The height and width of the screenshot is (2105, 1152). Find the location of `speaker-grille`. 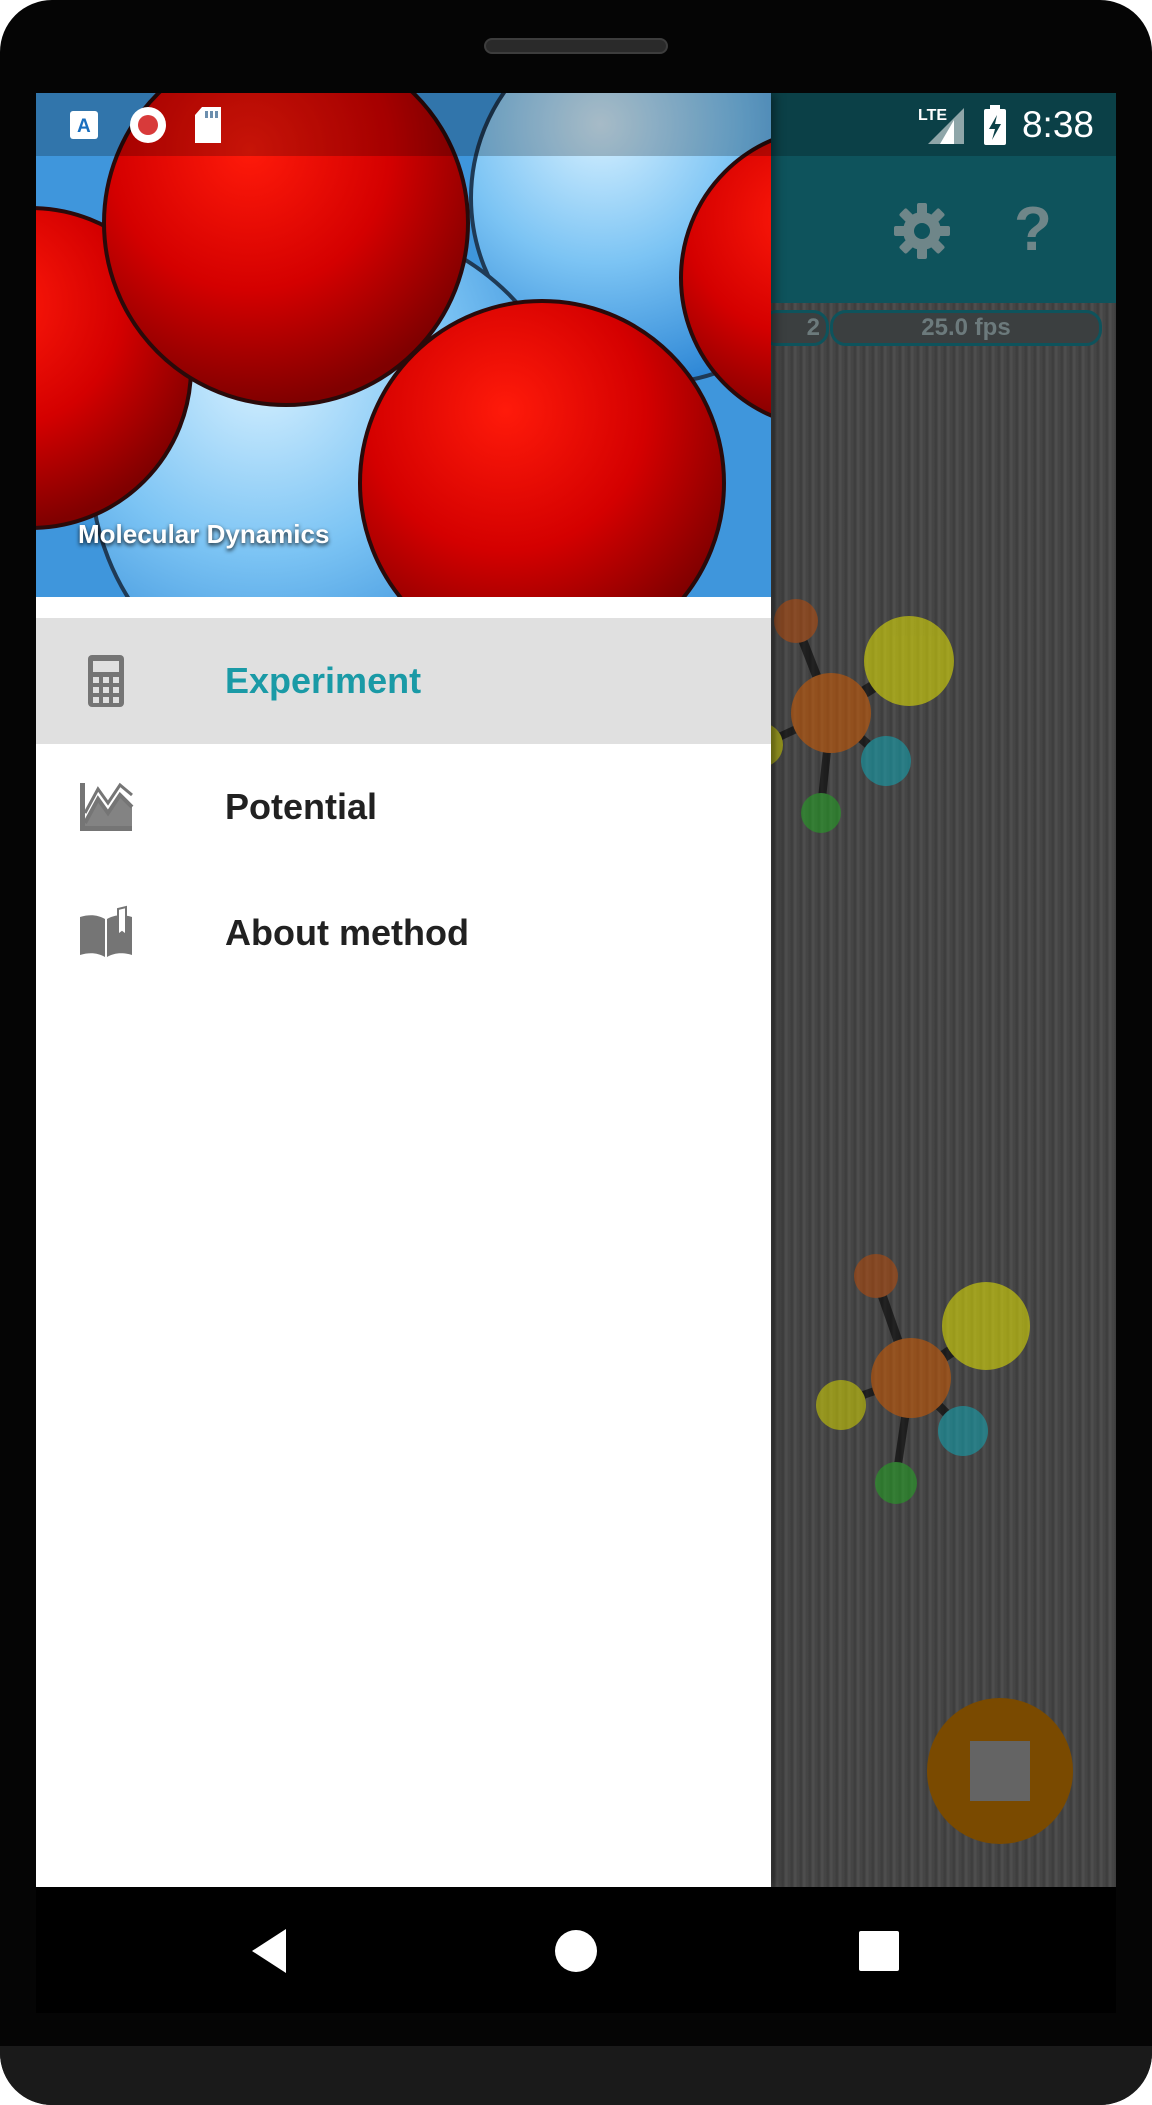

speaker-grille is located at coordinates (576, 46).